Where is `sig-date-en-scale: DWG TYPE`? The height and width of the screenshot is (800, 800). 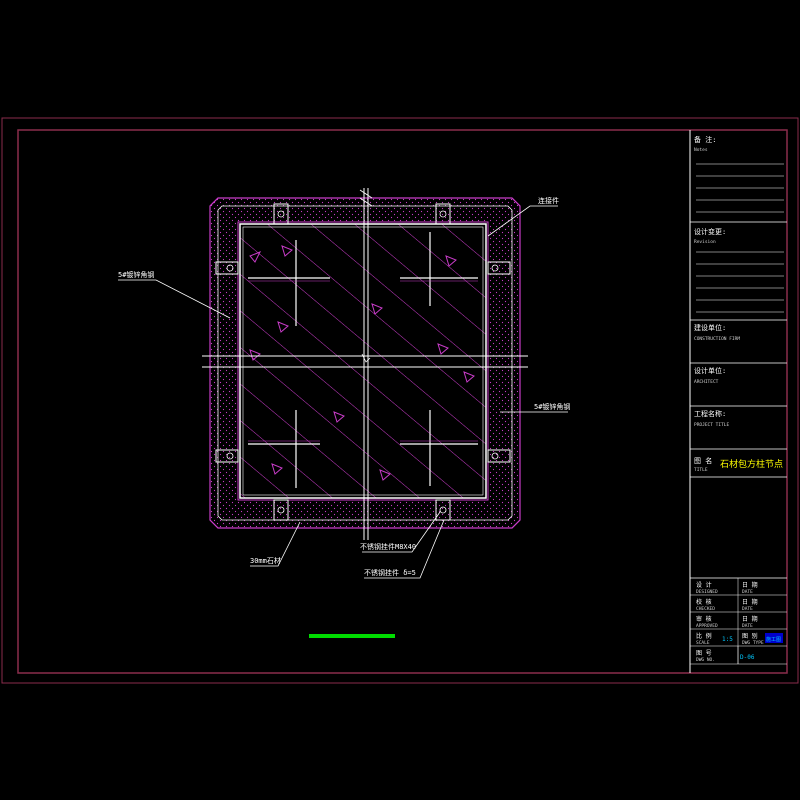
sig-date-en-scale: DWG TYPE is located at coordinates (753, 643).